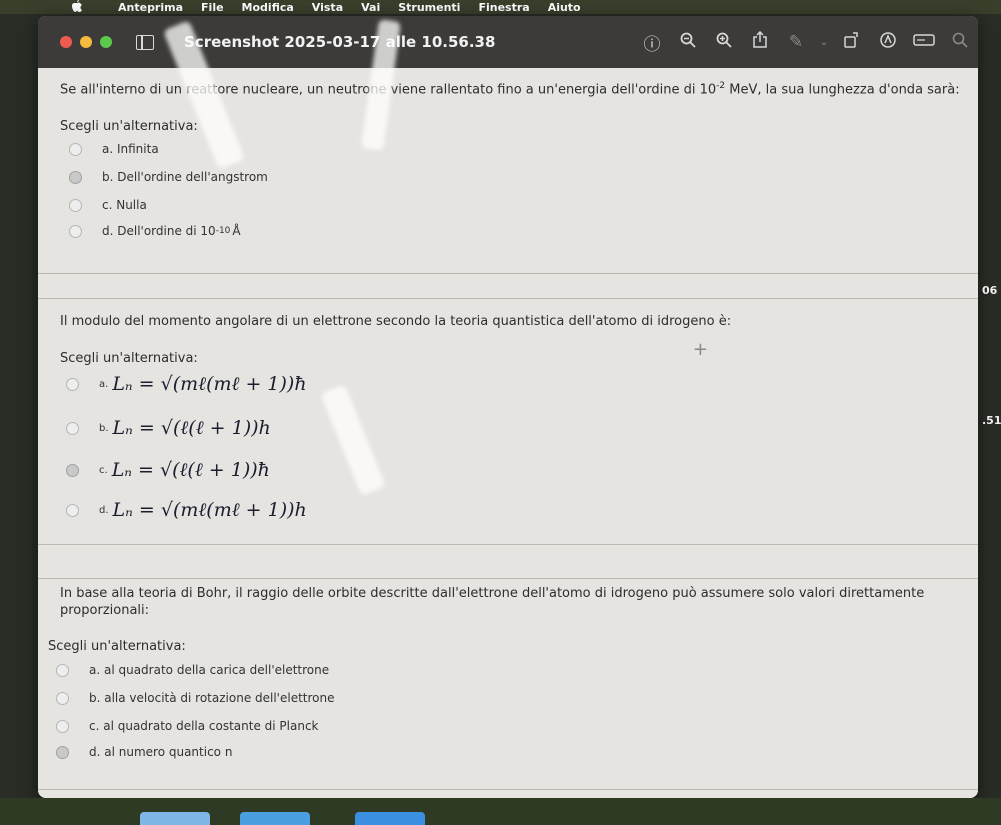 This screenshot has width=1001, height=825. I want to click on option-label: d. Dell'ordine di 10, so click(159, 231).